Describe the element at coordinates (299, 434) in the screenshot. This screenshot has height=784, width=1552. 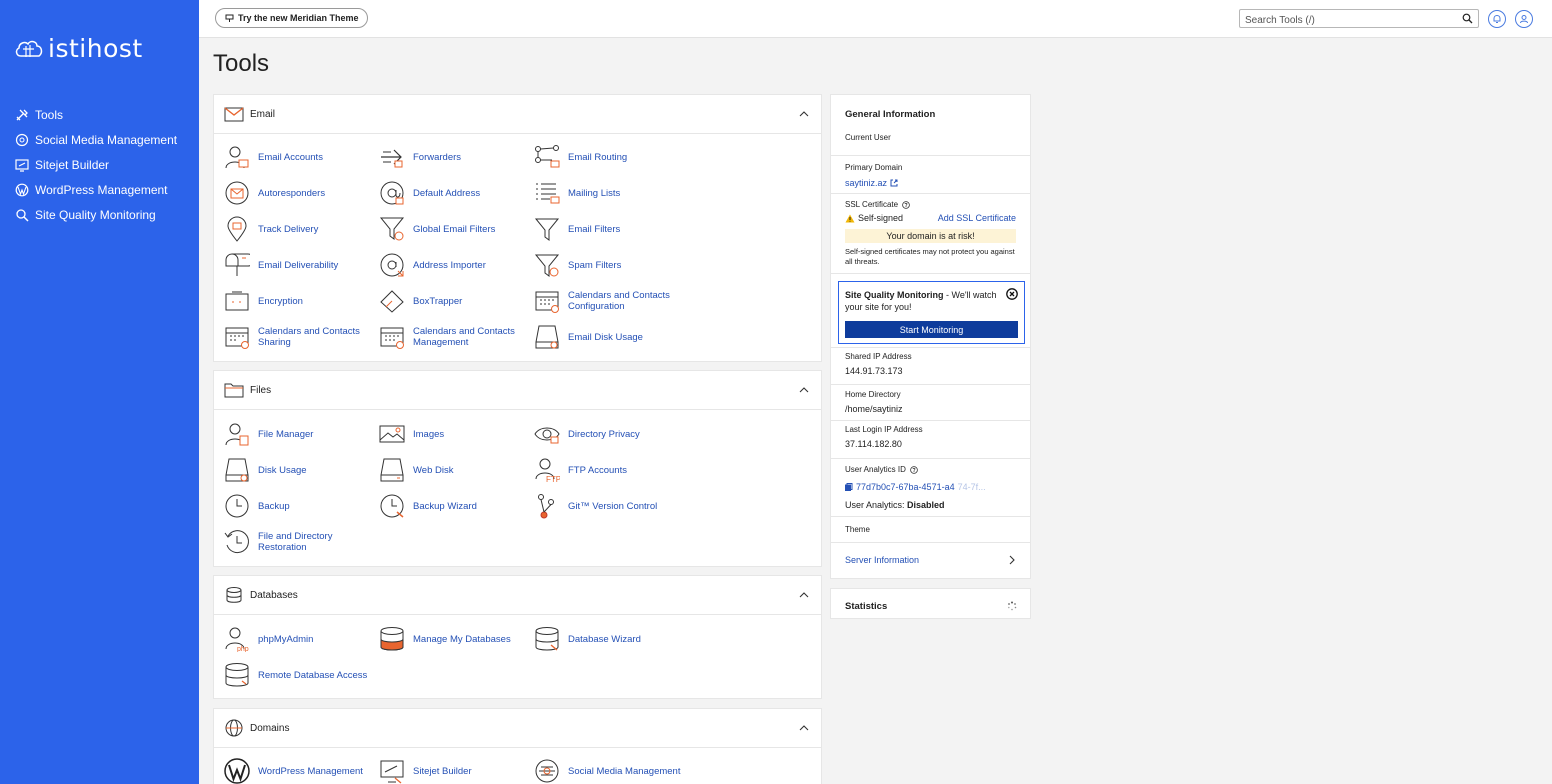
I see `tool-file-manager: File Manager` at that location.